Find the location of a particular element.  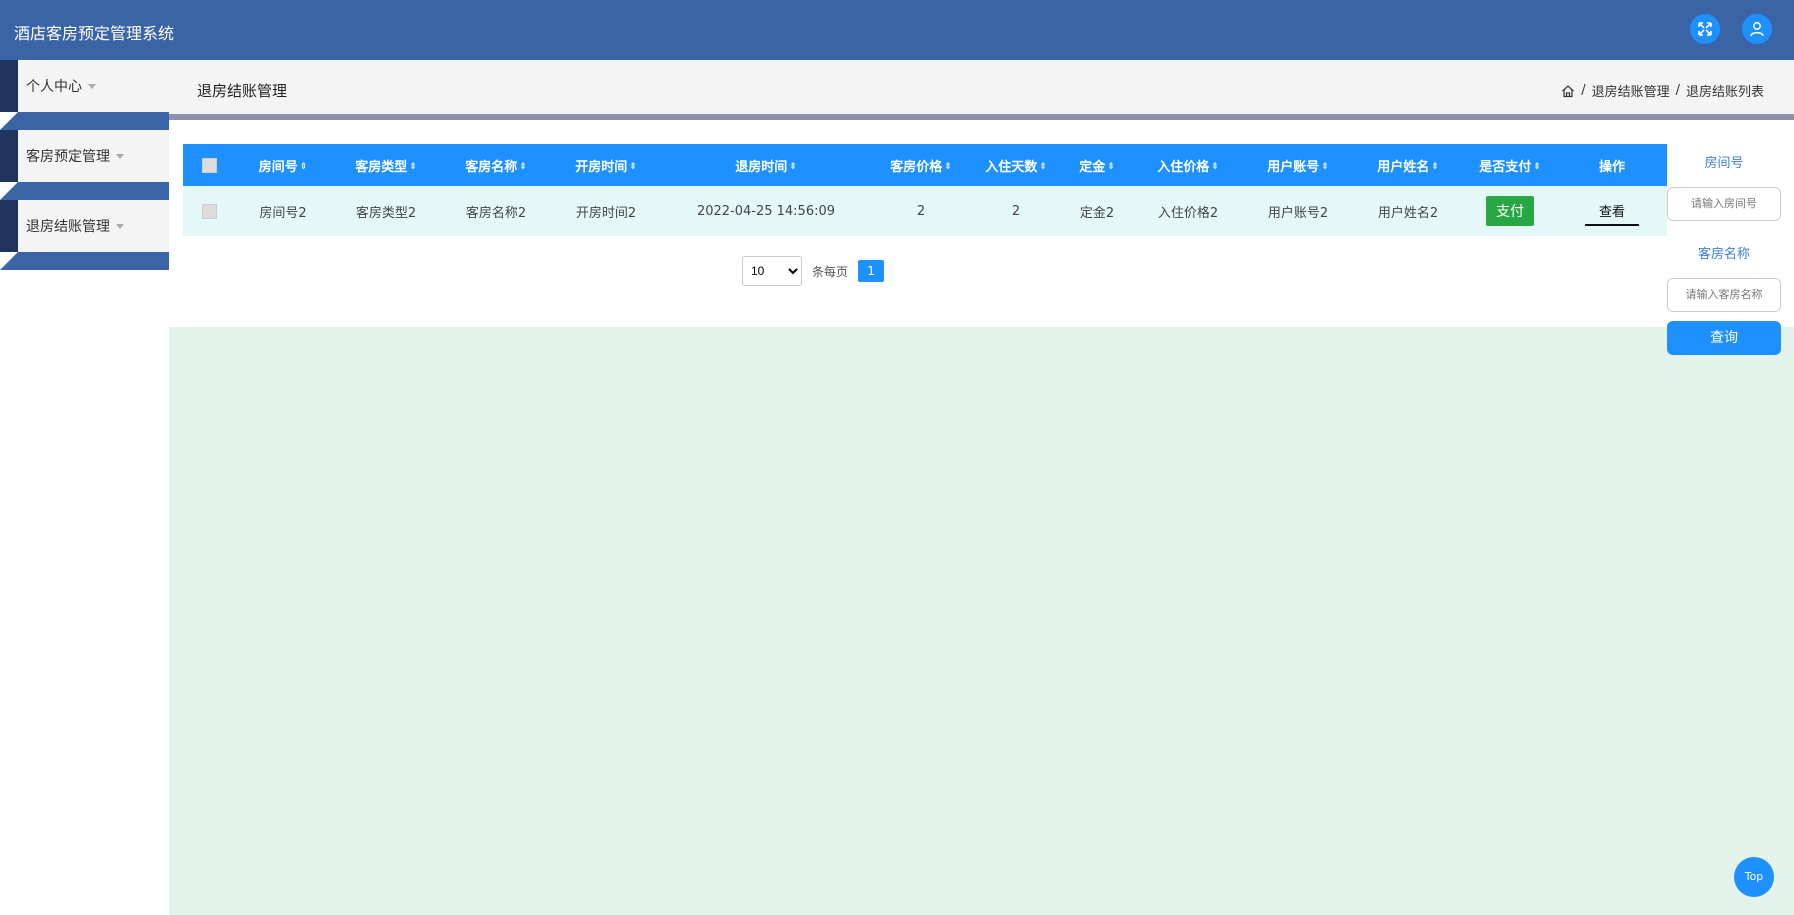

user-button is located at coordinates (1757, 29).